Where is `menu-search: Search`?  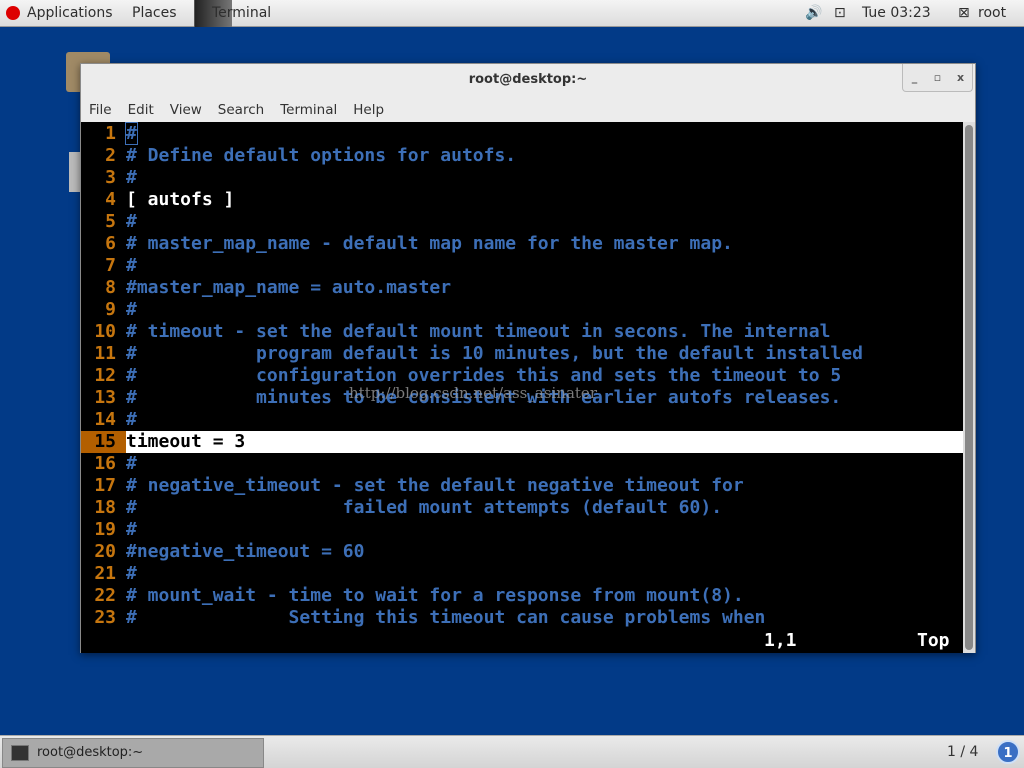 menu-search: Search is located at coordinates (241, 110).